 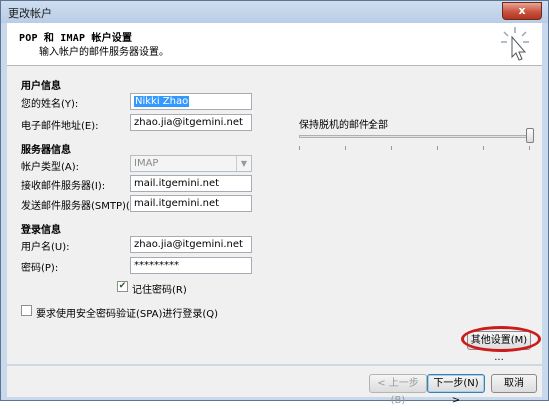 I want to click on back-button: < 上一步(B), so click(x=398, y=390).